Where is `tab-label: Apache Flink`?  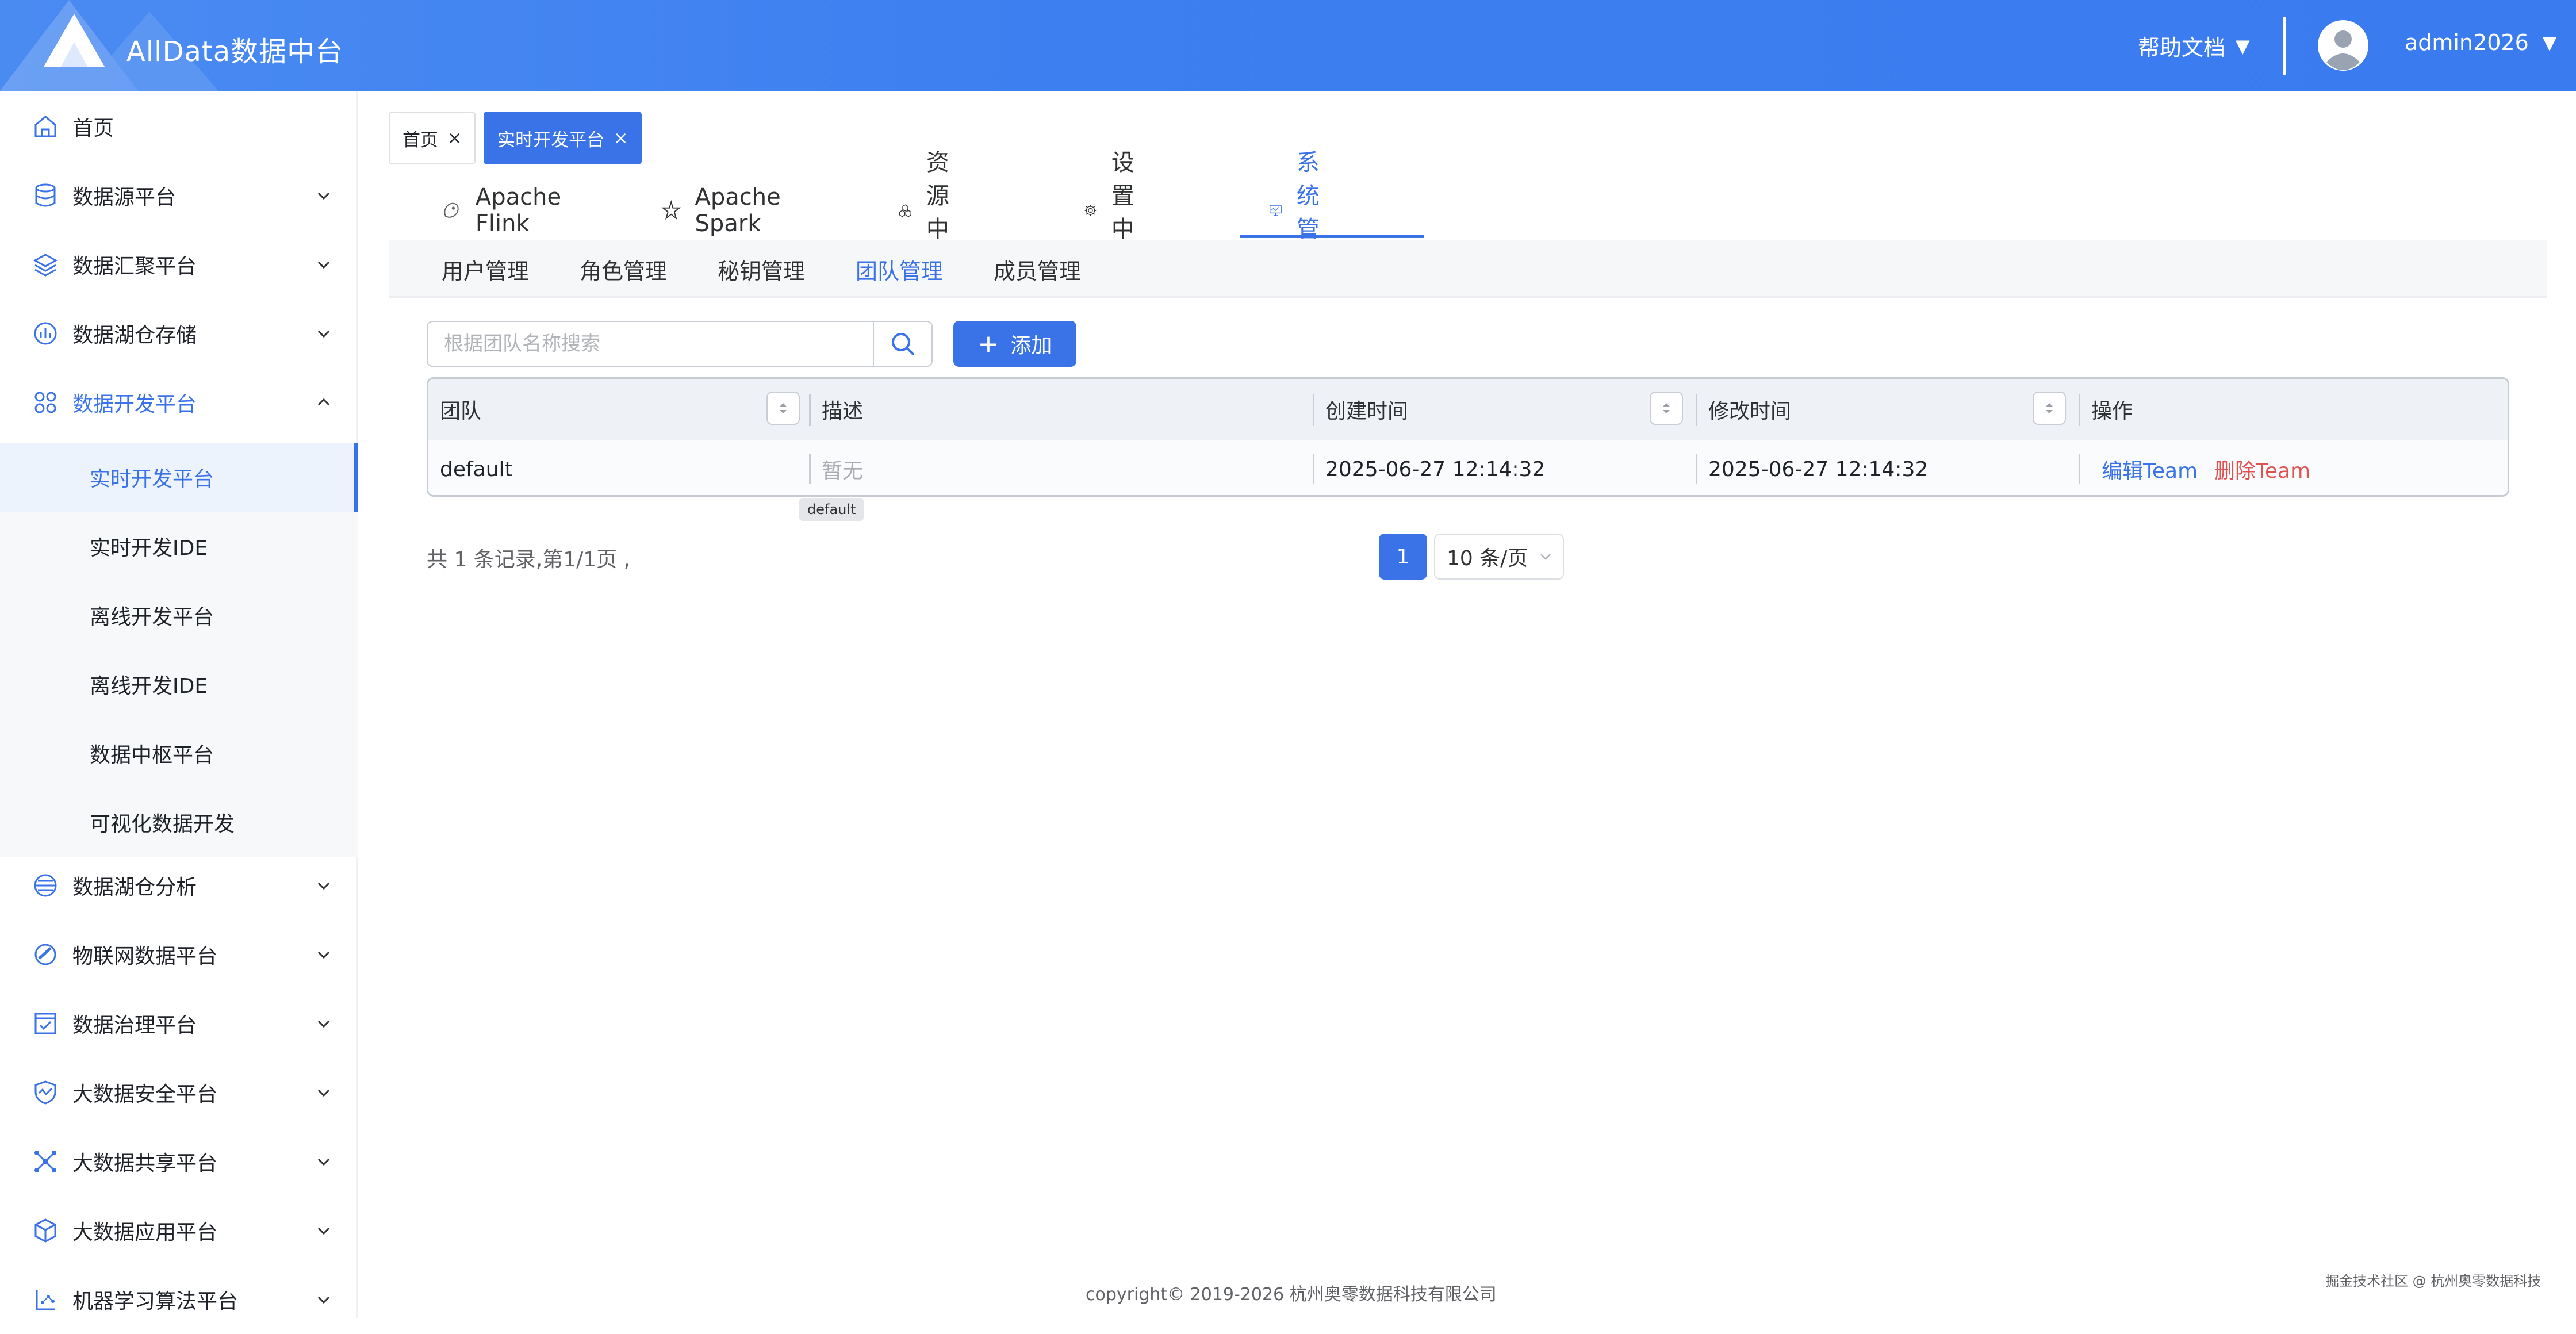
tab-label: Apache Flink is located at coordinates (518, 210).